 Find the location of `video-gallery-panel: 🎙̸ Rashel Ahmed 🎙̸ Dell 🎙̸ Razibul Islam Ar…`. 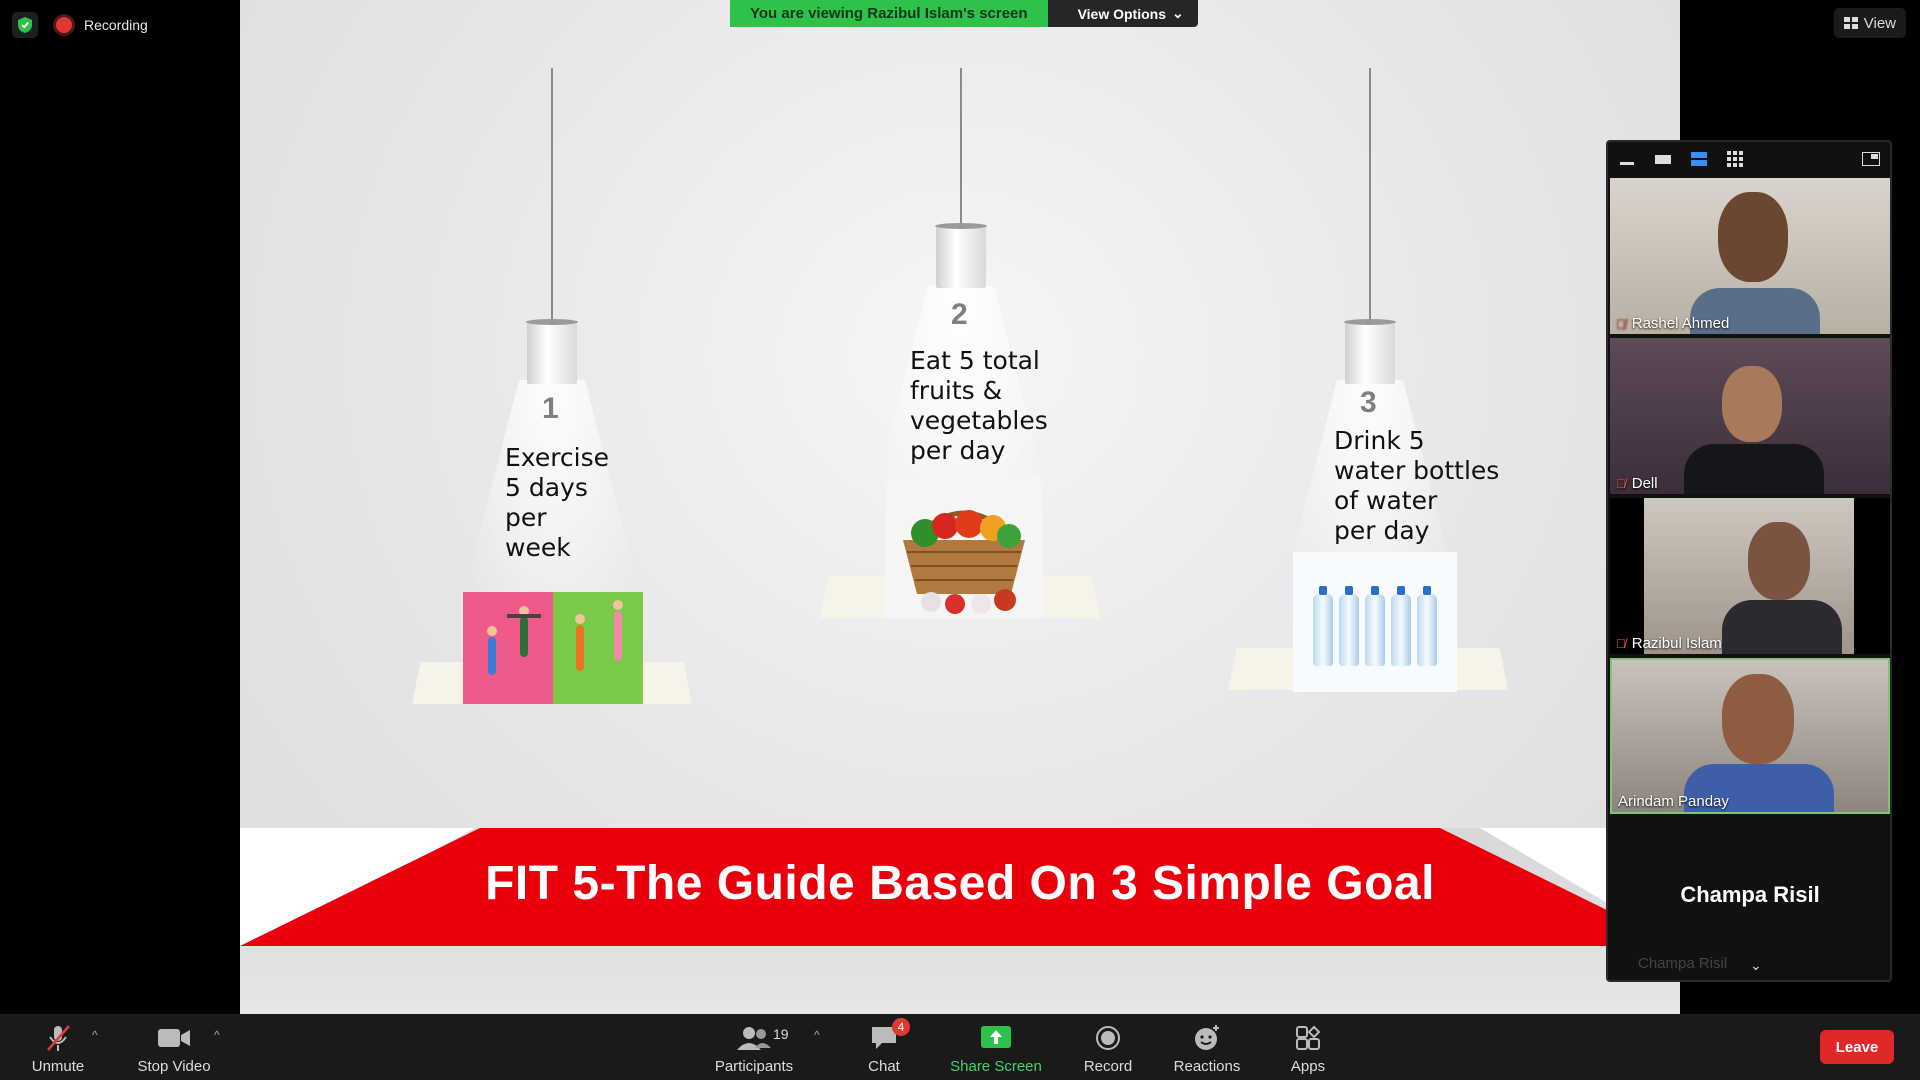

video-gallery-panel: 🎙̸ Rashel Ahmed 🎙̸ Dell 🎙̸ Razibul Islam Ar… is located at coordinates (1749, 561).